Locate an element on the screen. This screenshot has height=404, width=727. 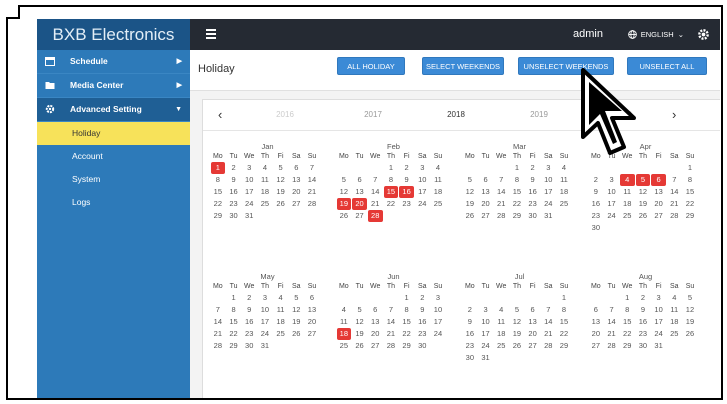
user-name: admin is located at coordinates (588, 34).